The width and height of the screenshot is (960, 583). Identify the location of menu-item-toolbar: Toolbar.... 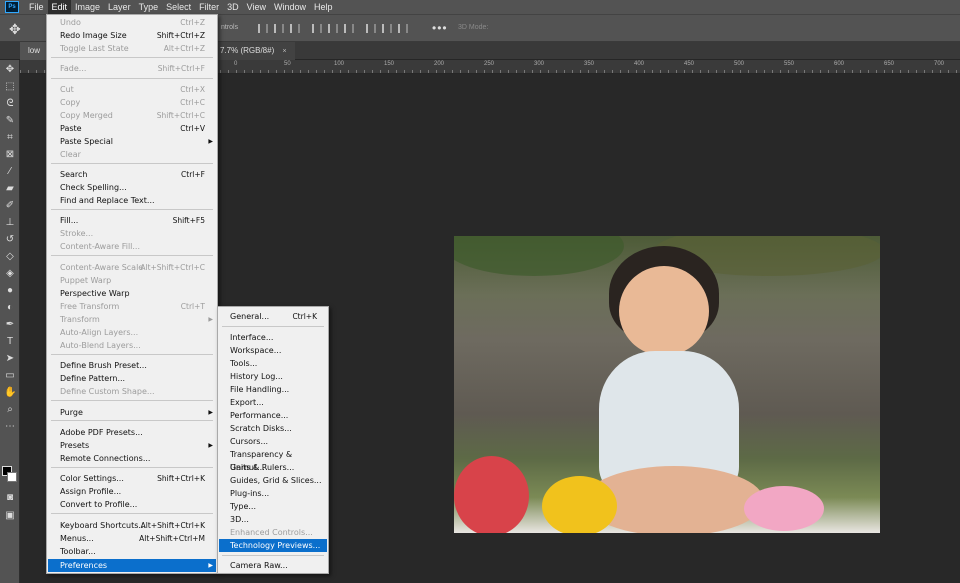
(132, 551).